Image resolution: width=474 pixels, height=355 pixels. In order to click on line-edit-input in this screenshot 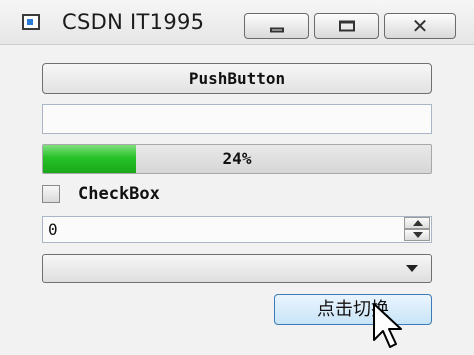, I will do `click(237, 119)`.